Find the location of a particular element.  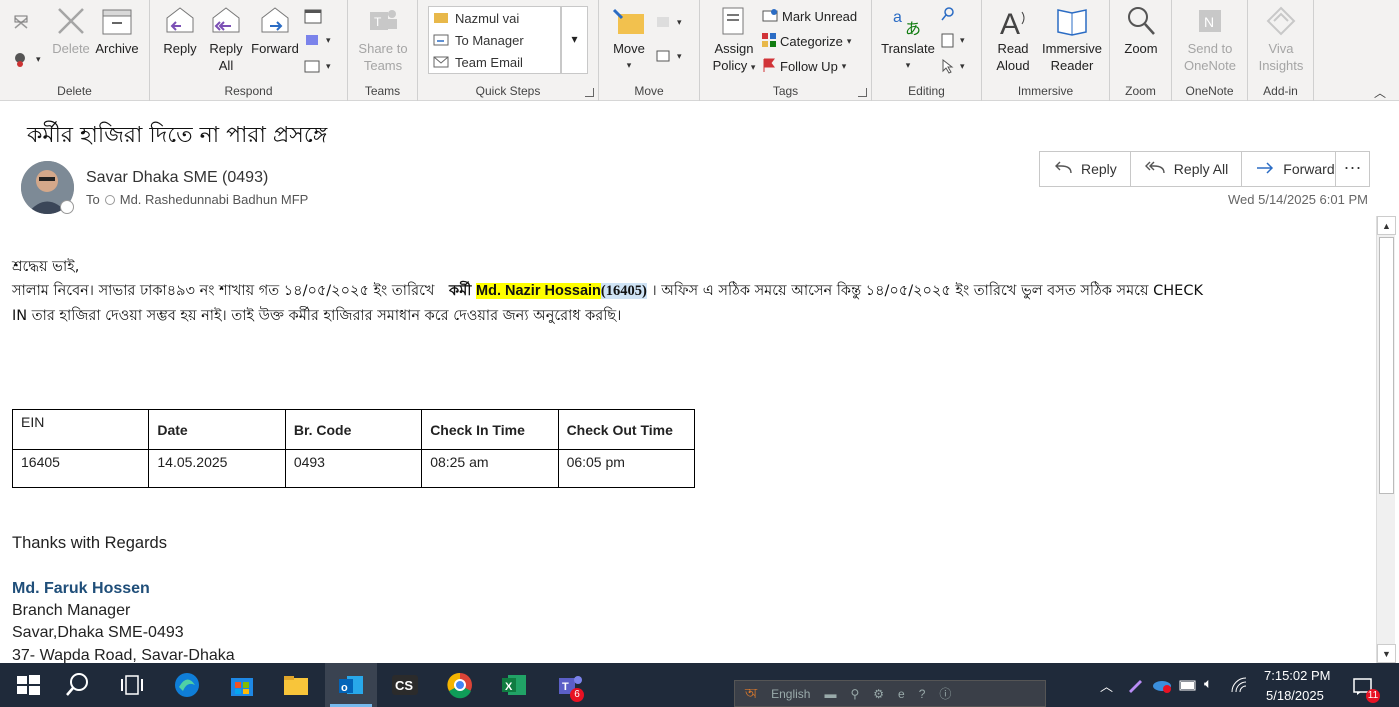

recipient-name: Md. Rashedunnabi Badhun MFP is located at coordinates (214, 199).